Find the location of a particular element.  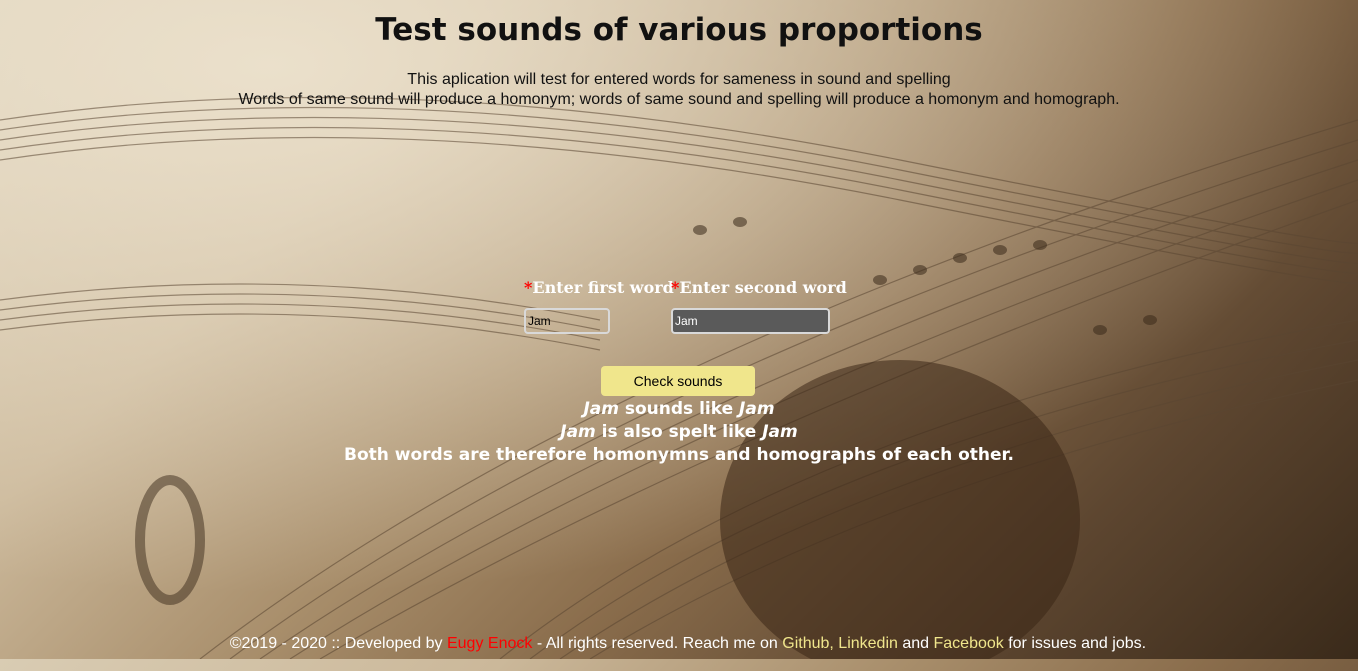

check-sounds-button: Check sounds is located at coordinates (678, 381).